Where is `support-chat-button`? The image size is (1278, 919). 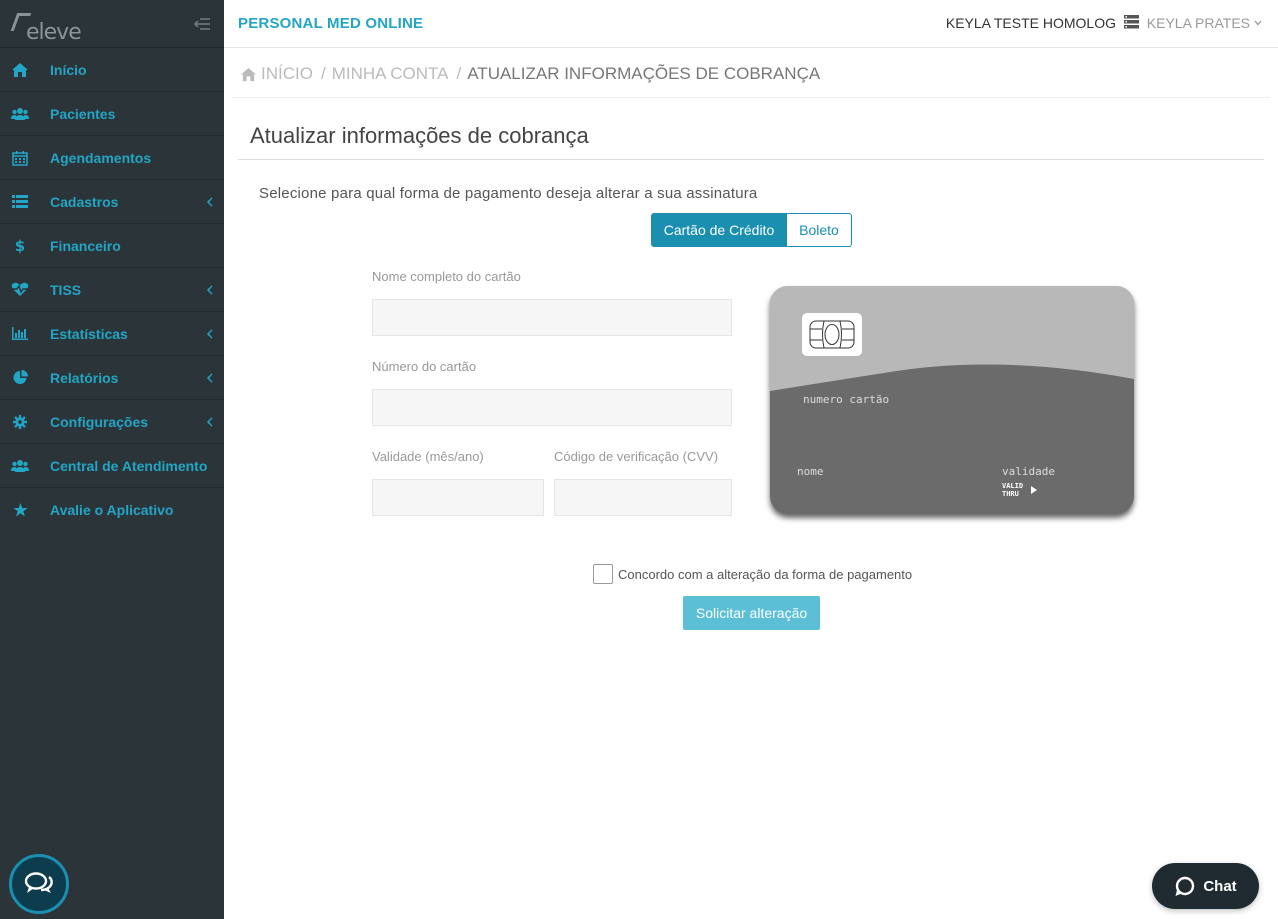 support-chat-button is located at coordinates (39, 884).